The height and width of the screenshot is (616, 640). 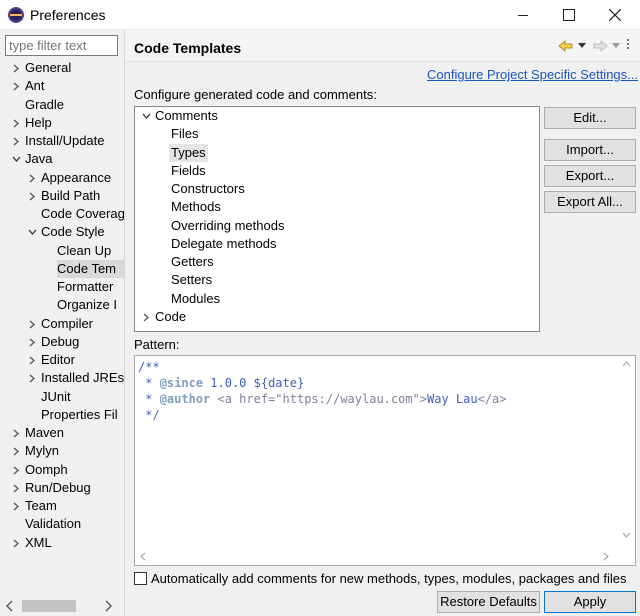 What do you see at coordinates (82, 378) in the screenshot?
I see `nav-item-installed-jres: Installed JREs` at bounding box center [82, 378].